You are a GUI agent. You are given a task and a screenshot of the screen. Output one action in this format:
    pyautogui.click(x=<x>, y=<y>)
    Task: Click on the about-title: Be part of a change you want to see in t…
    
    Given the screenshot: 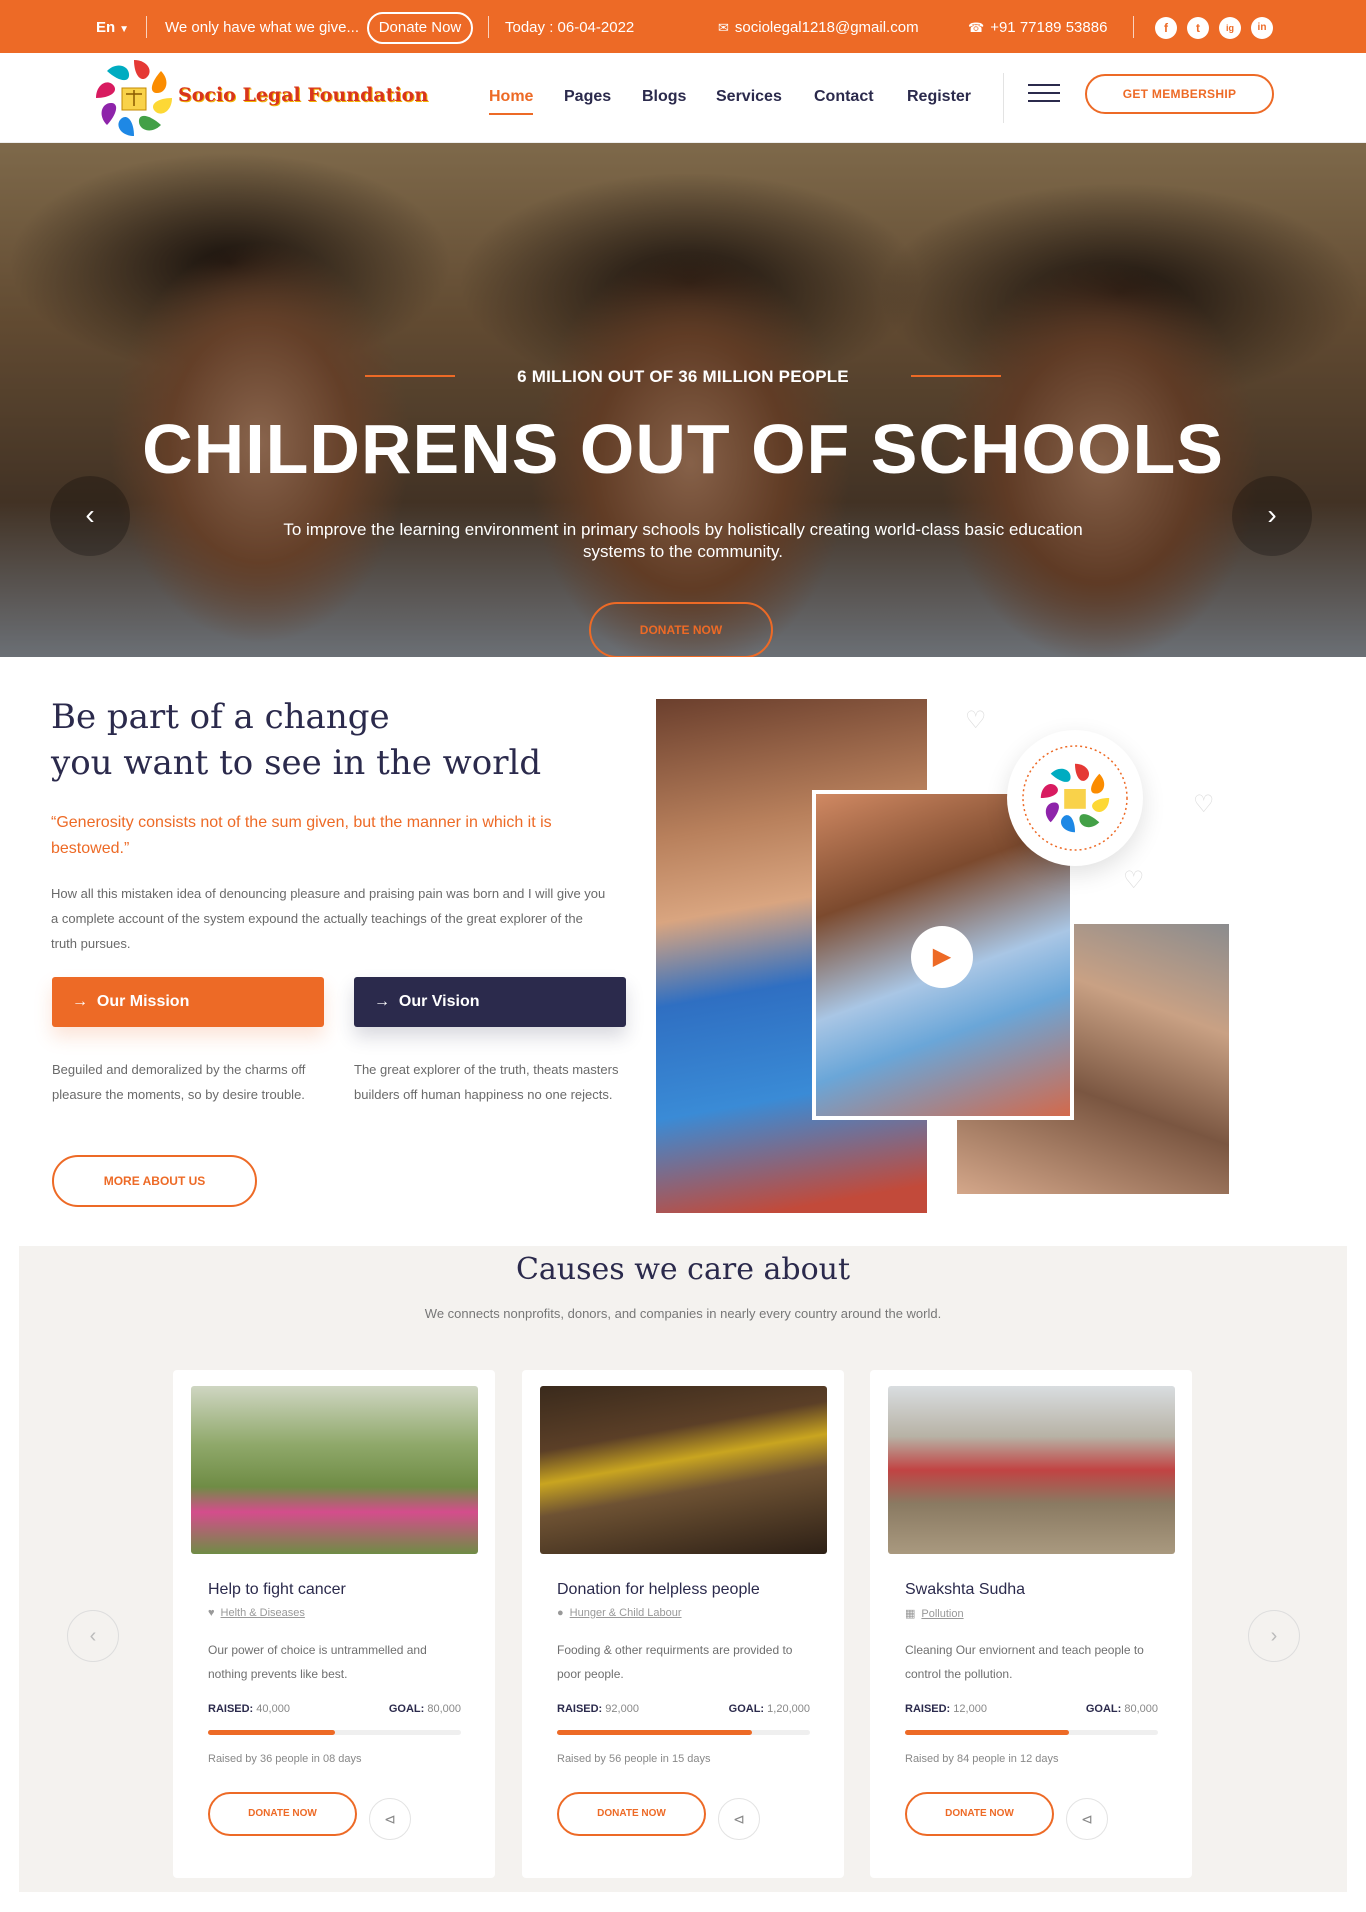 What is the action you would take?
    pyautogui.click(x=296, y=740)
    